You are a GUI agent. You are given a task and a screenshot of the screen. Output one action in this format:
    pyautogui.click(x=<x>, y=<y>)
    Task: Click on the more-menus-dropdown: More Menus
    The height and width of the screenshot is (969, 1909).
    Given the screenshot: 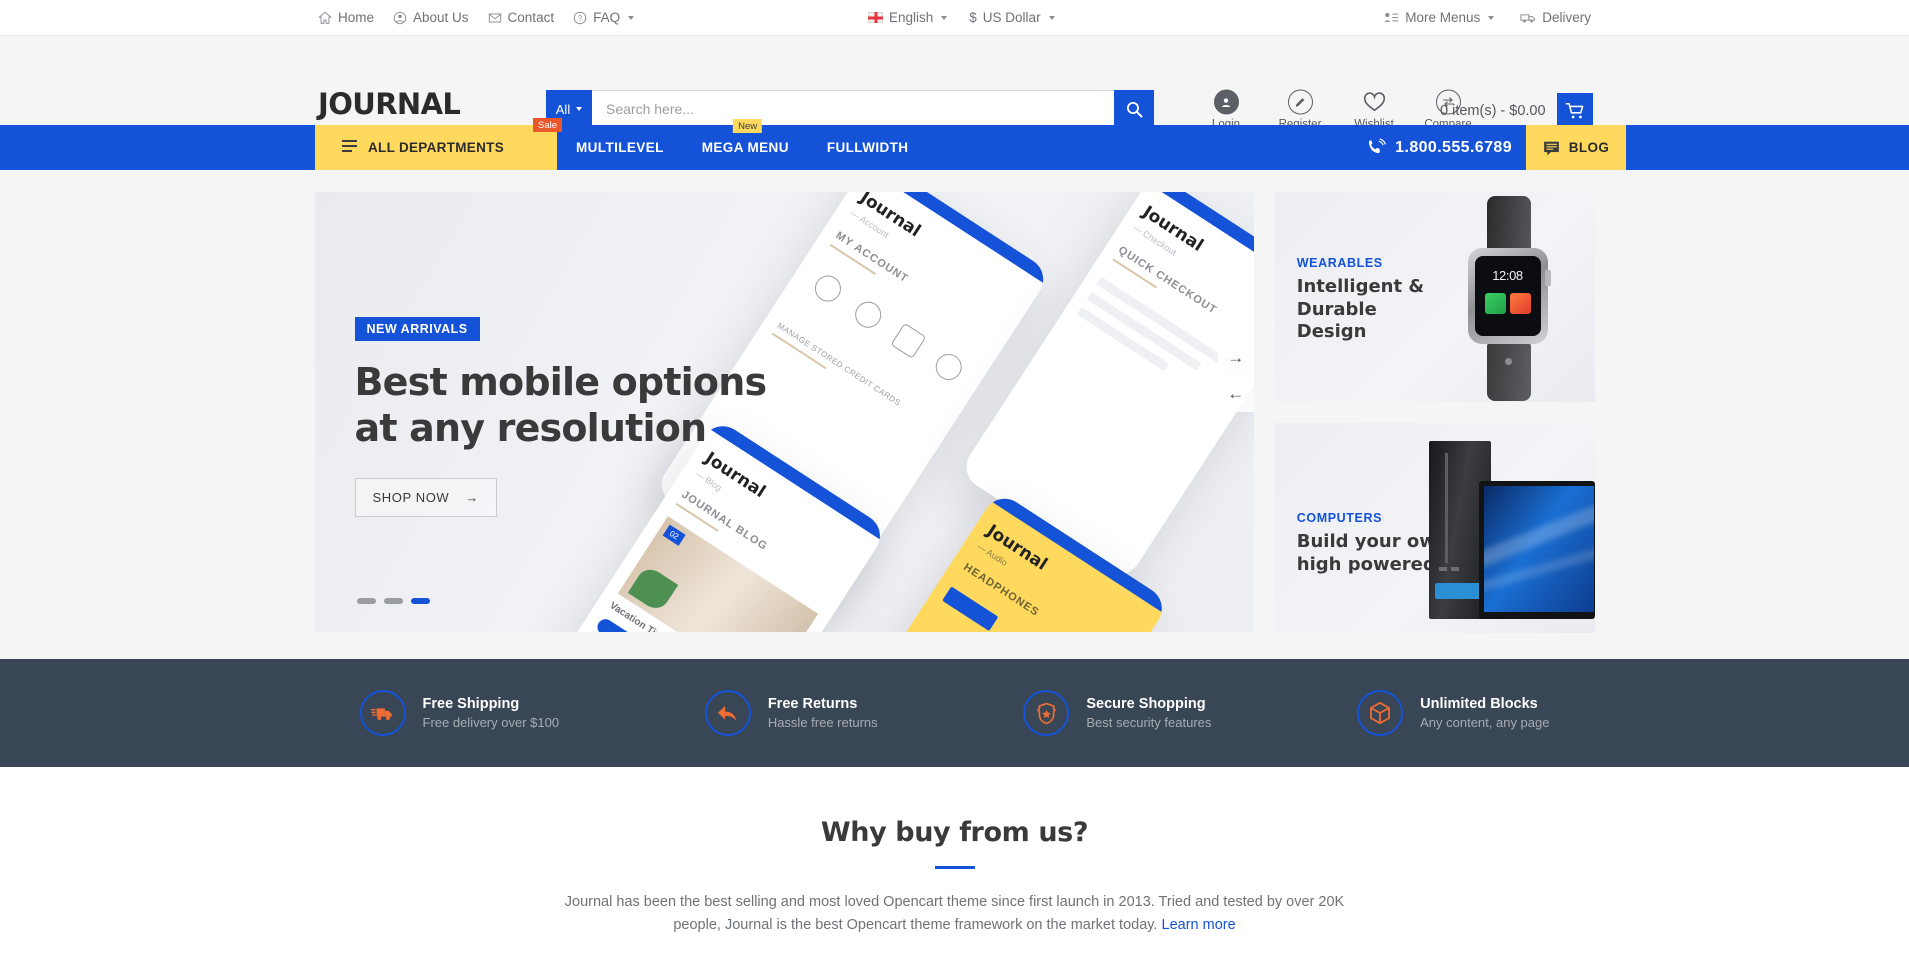 What is the action you would take?
    pyautogui.click(x=1439, y=17)
    